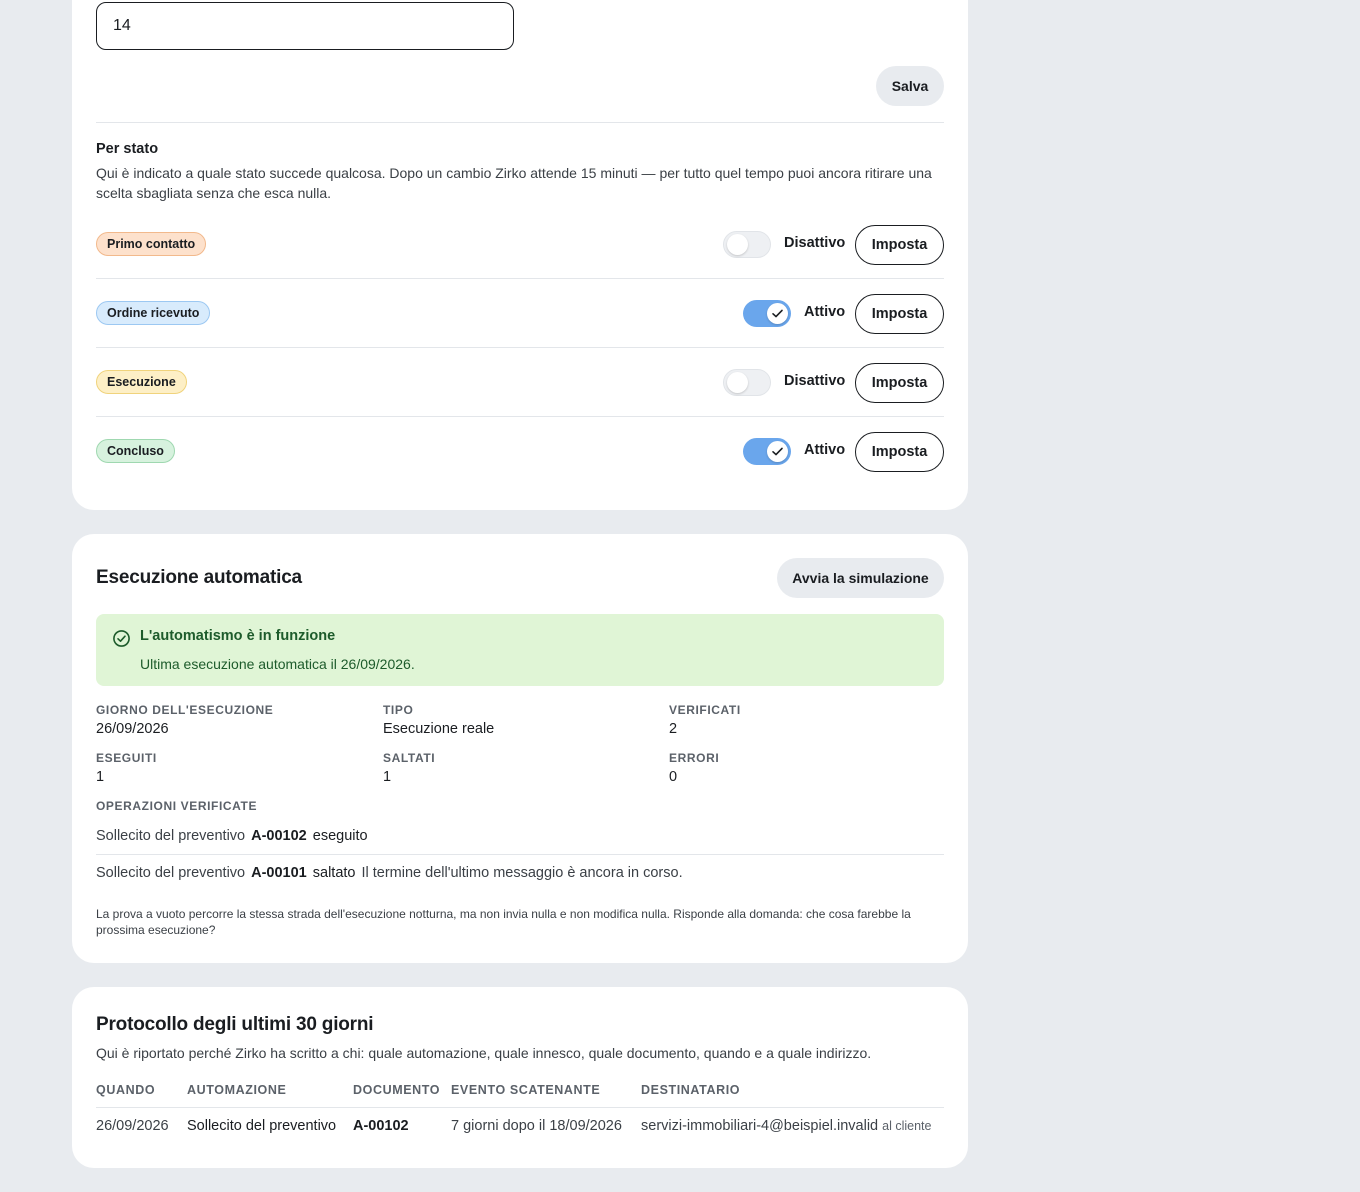  I want to click on status-badge: Esecuzione, so click(141, 382).